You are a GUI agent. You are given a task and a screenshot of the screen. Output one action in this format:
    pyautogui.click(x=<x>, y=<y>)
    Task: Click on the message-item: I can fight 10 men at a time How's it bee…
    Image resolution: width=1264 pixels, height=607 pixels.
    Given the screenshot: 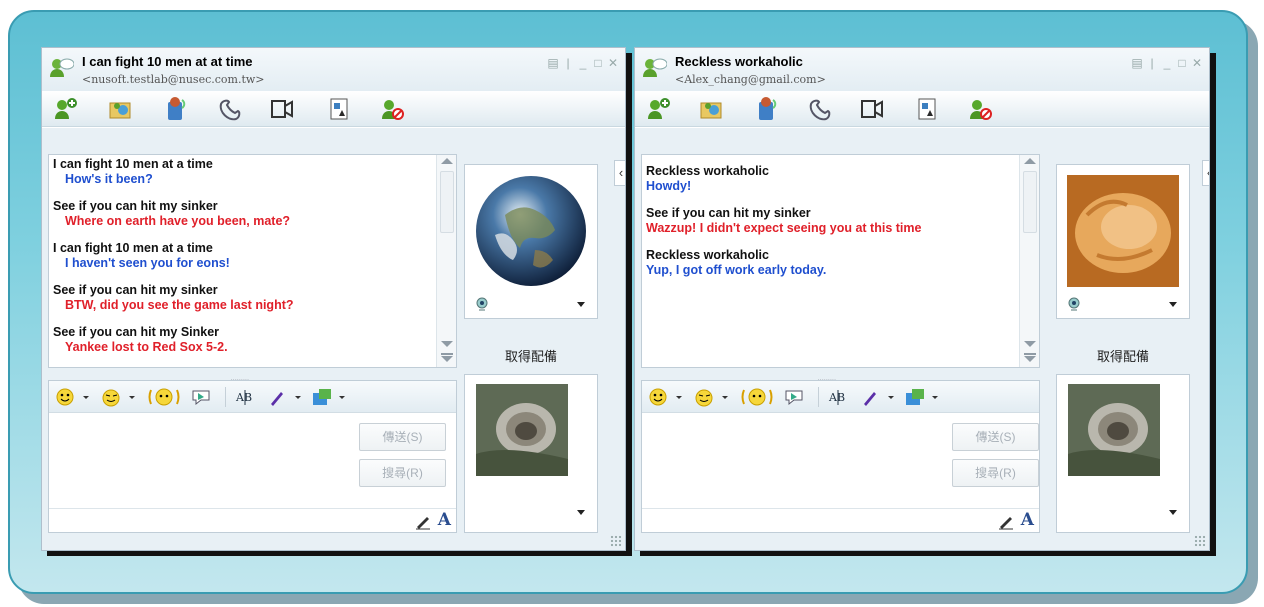 What is the action you would take?
    pyautogui.click(x=242, y=172)
    